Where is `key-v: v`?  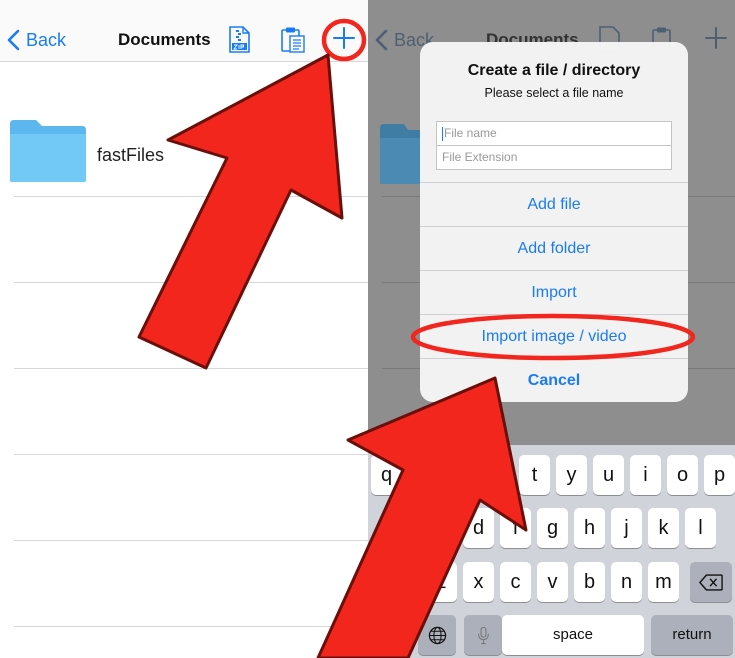 key-v: v is located at coordinates (552, 582).